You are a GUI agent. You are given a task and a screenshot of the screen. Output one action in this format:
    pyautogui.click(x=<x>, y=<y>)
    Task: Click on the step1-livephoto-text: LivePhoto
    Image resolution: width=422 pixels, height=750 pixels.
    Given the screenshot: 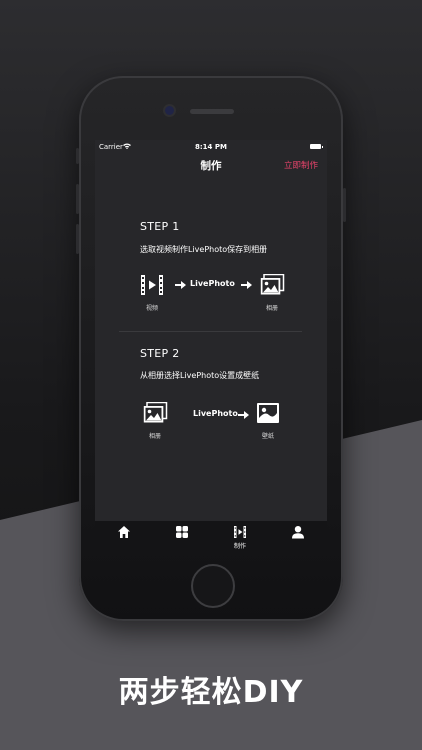 What is the action you would take?
    pyautogui.click(x=212, y=283)
    